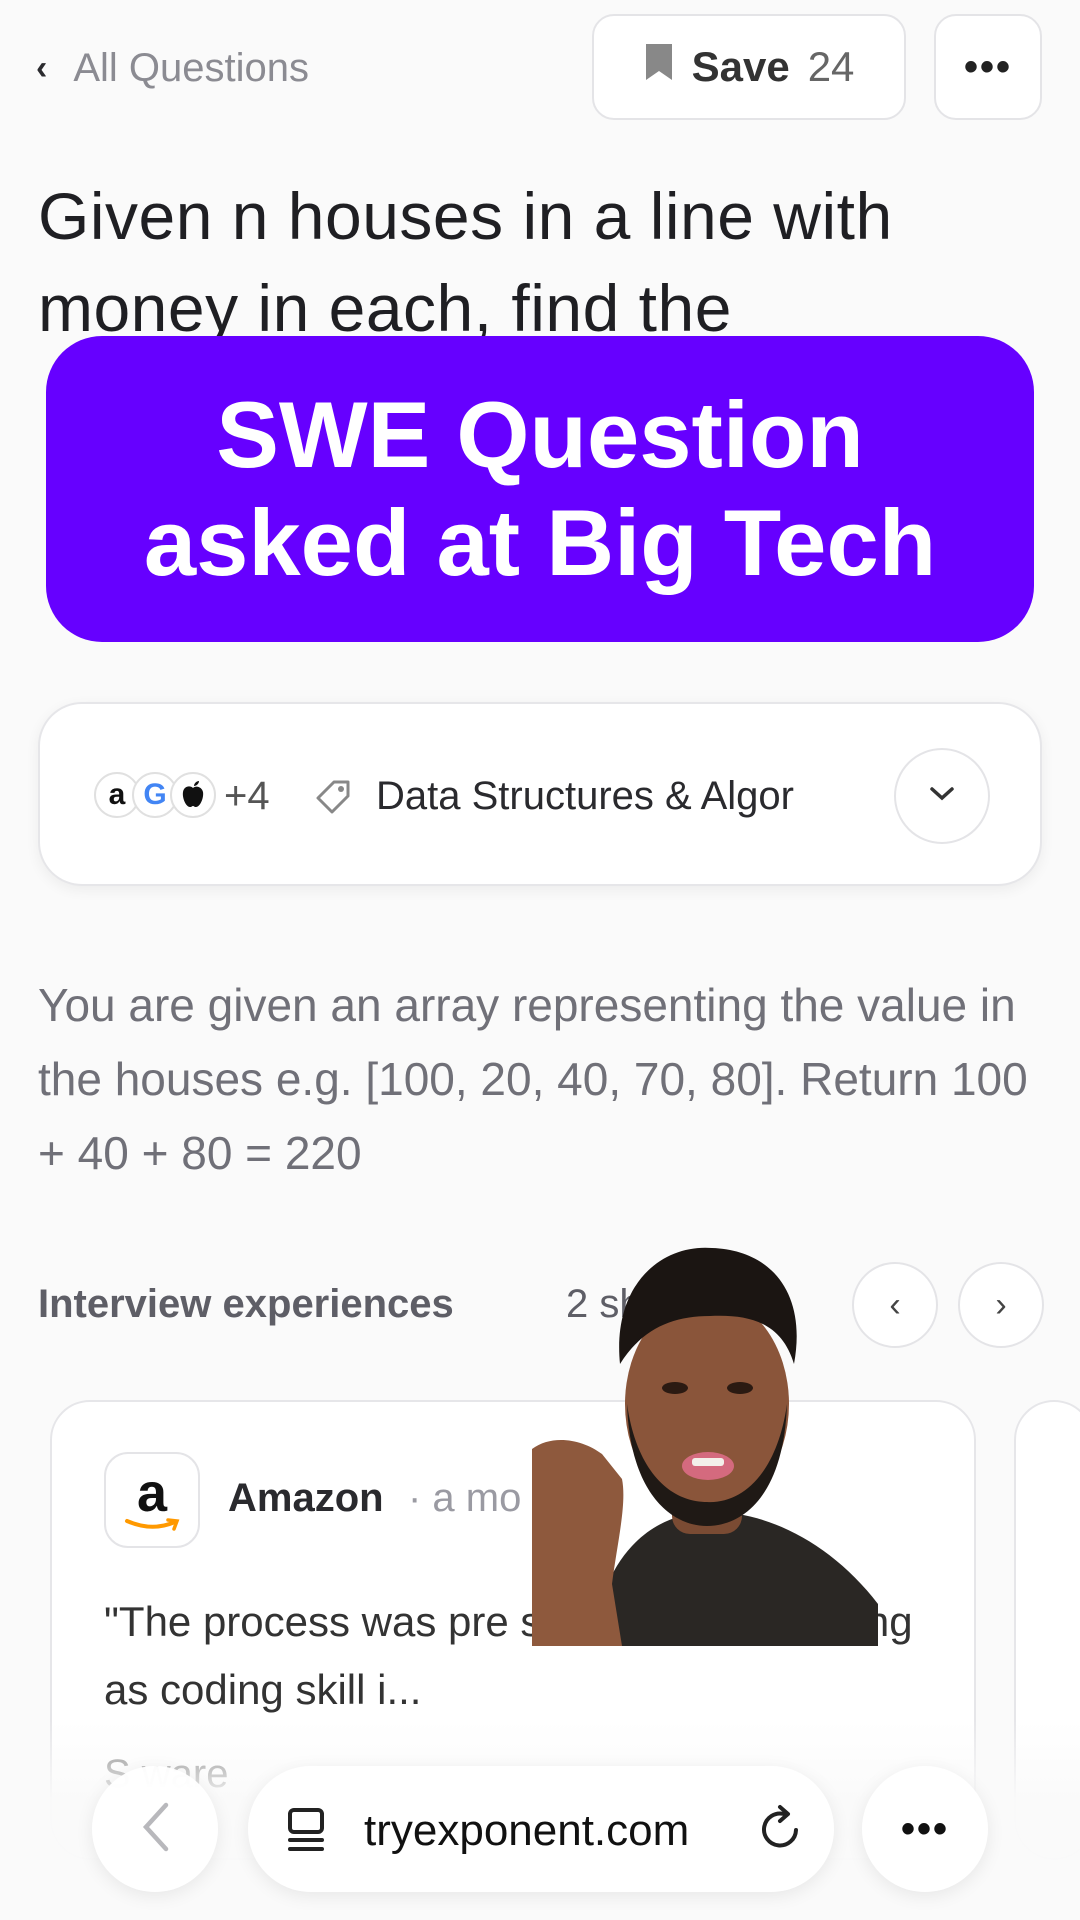  I want to click on address-bar: tryexponent.com, so click(541, 1829).